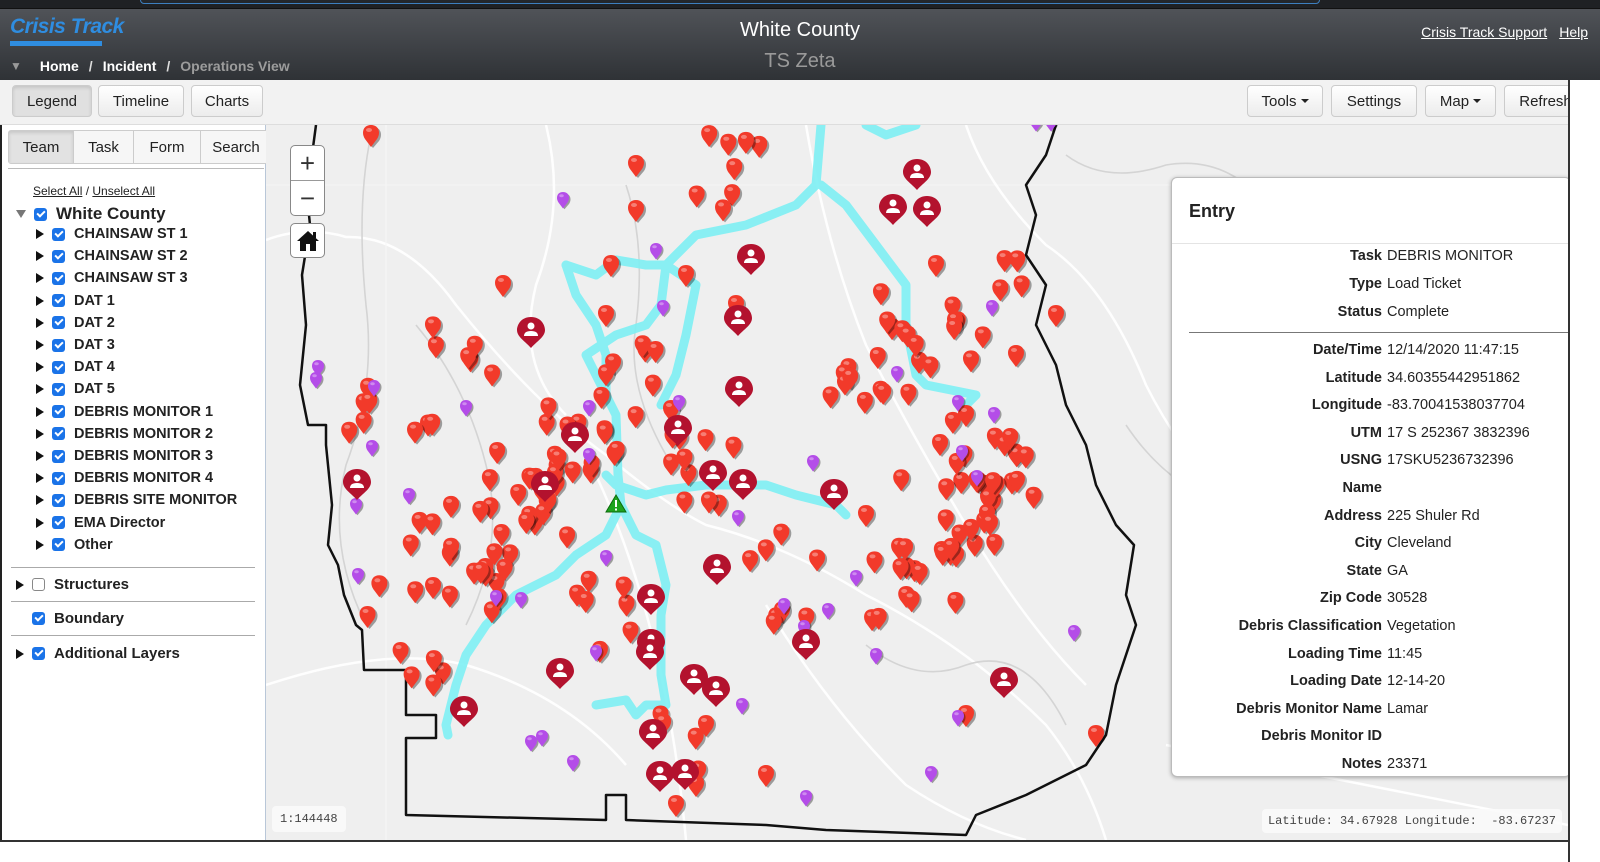  What do you see at coordinates (38, 584) in the screenshot?
I see `checkbox-unchecked` at bounding box center [38, 584].